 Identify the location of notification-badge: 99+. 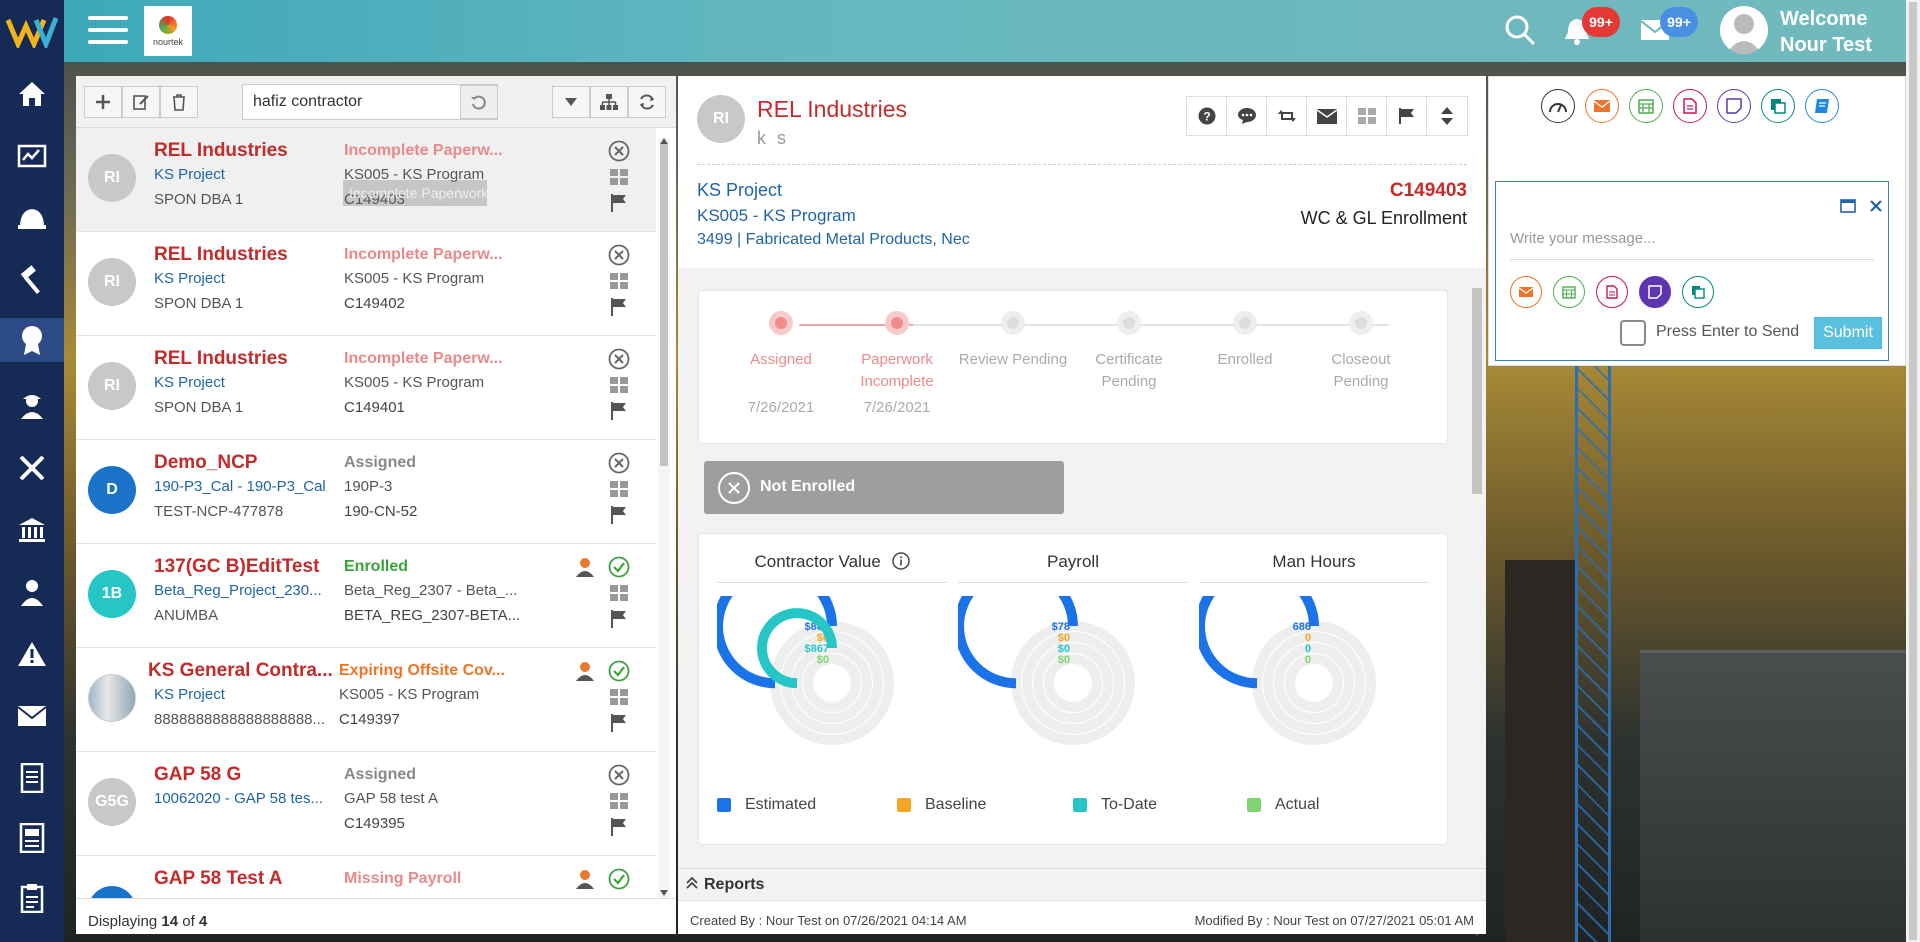
(1601, 22).